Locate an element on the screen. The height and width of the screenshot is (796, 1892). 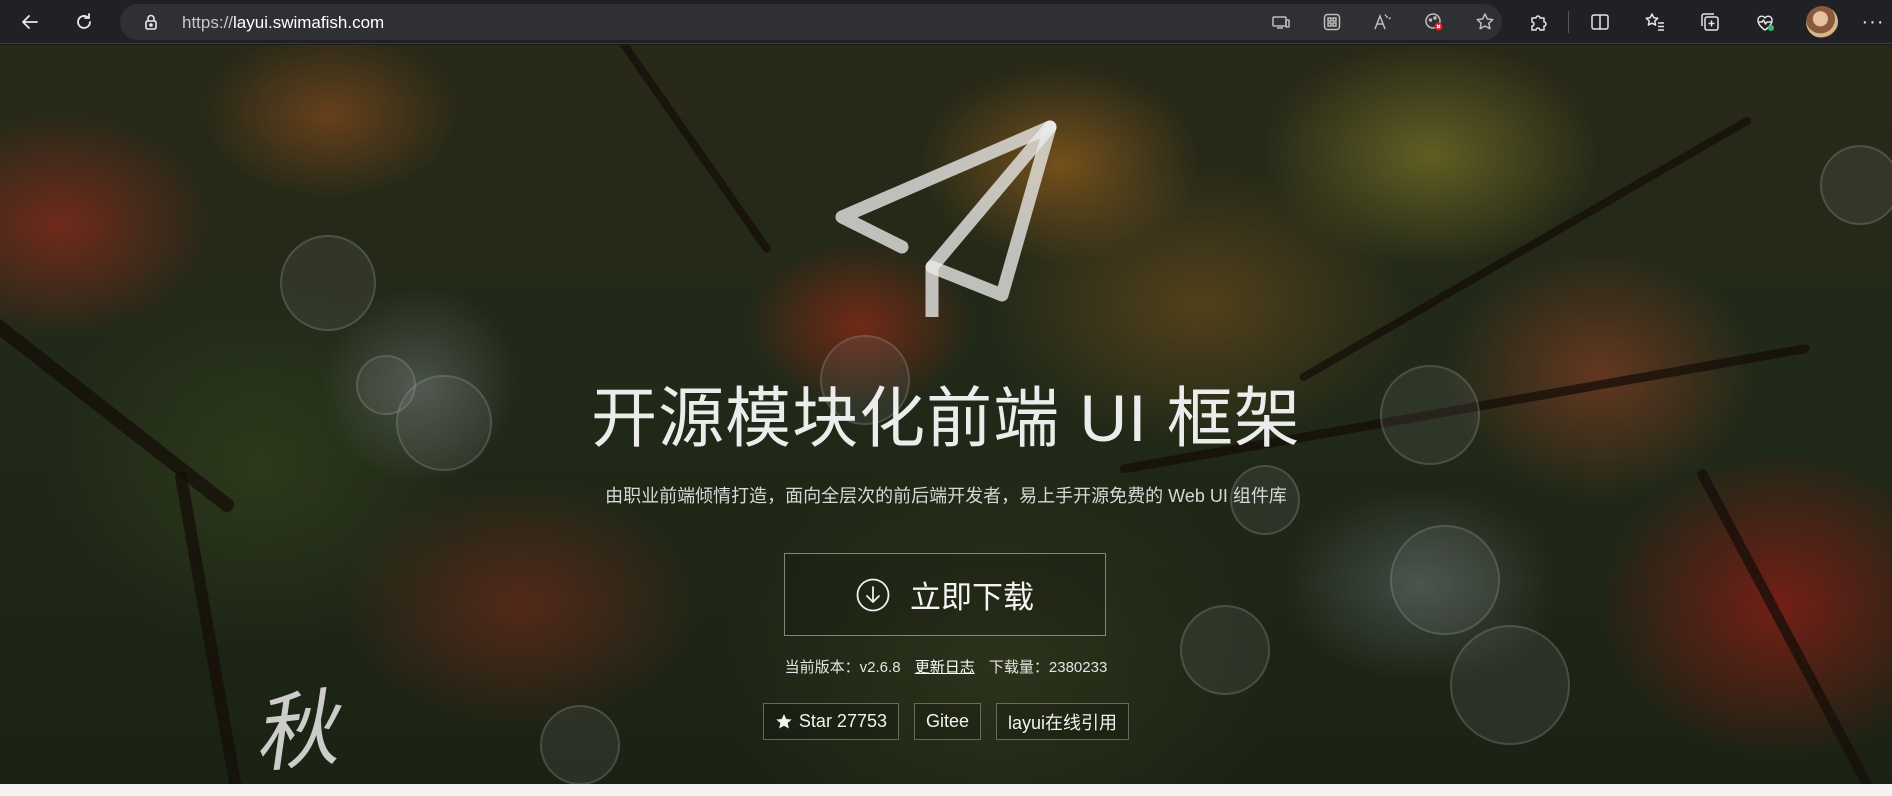
tracking-prevention-icon is located at coordinates (1434, 22).